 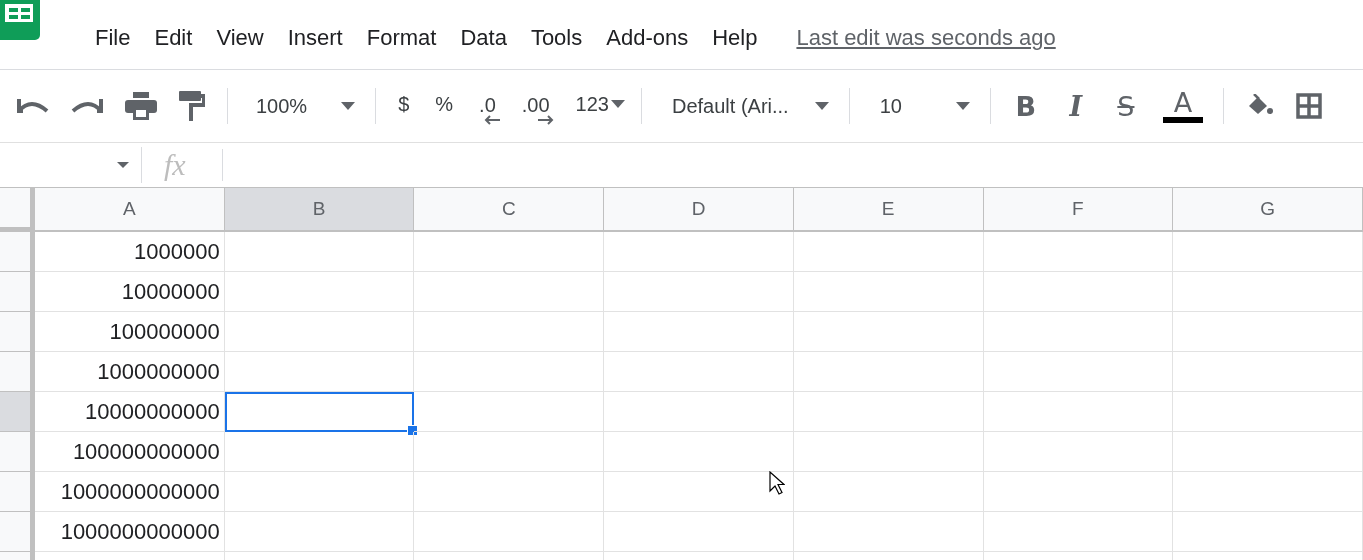 I want to click on column-header: C, so click(x=509, y=210).